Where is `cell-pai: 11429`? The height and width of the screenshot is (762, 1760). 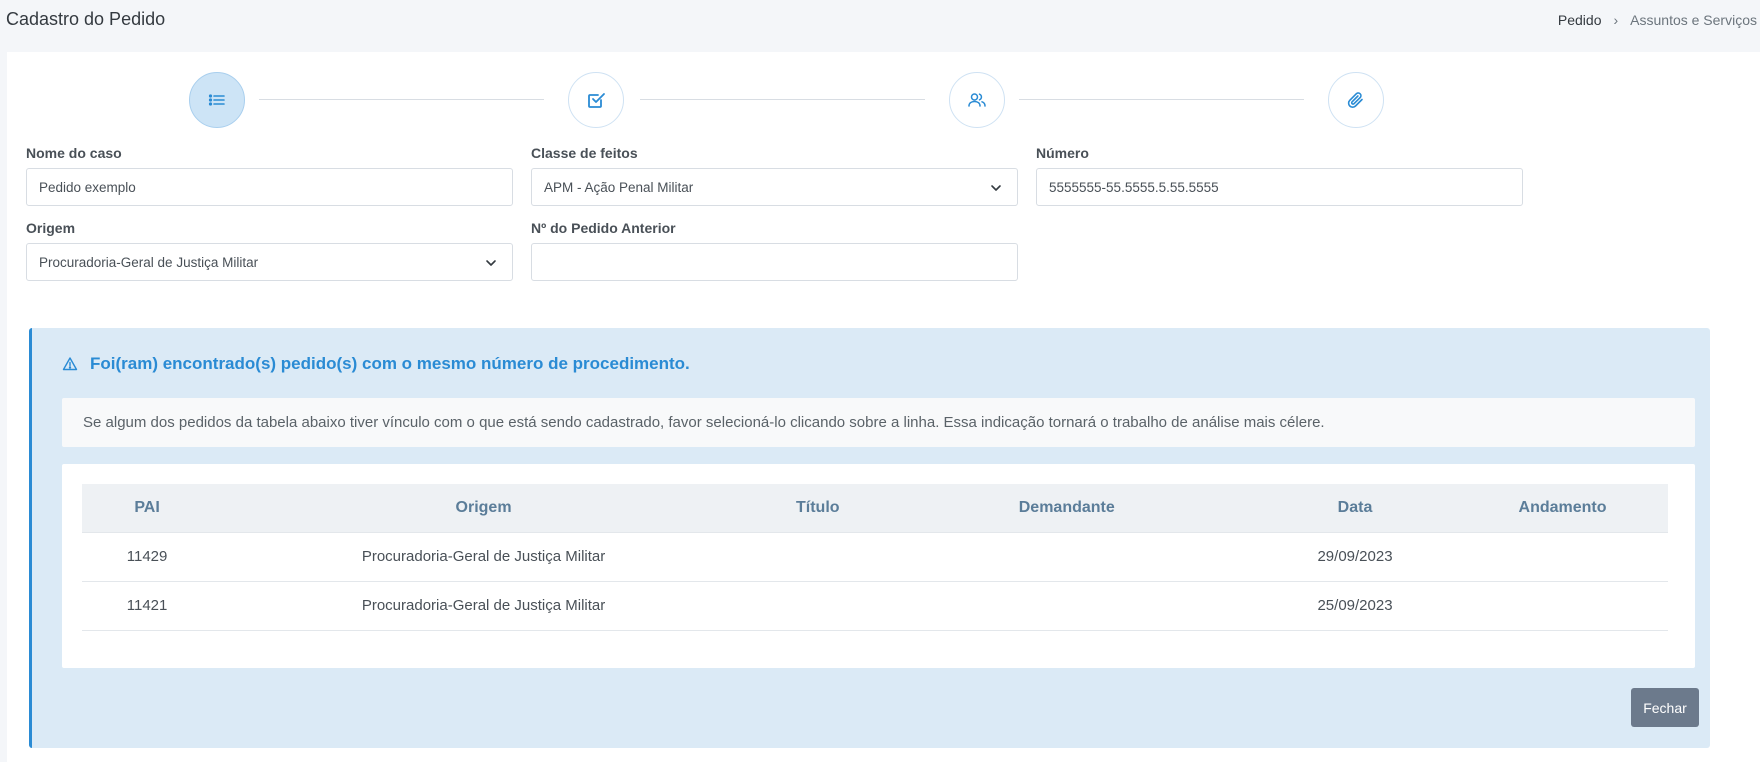
cell-pai: 11429 is located at coordinates (147, 556).